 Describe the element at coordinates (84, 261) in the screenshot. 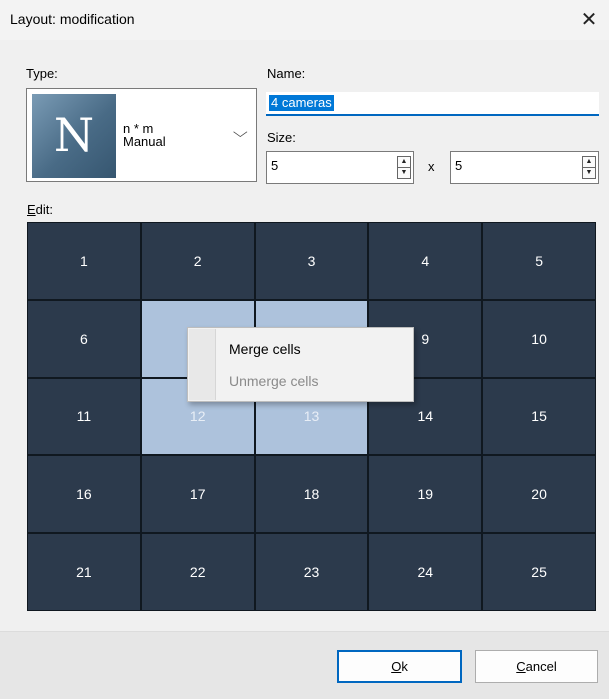

I see `grid-cell: 1` at that location.